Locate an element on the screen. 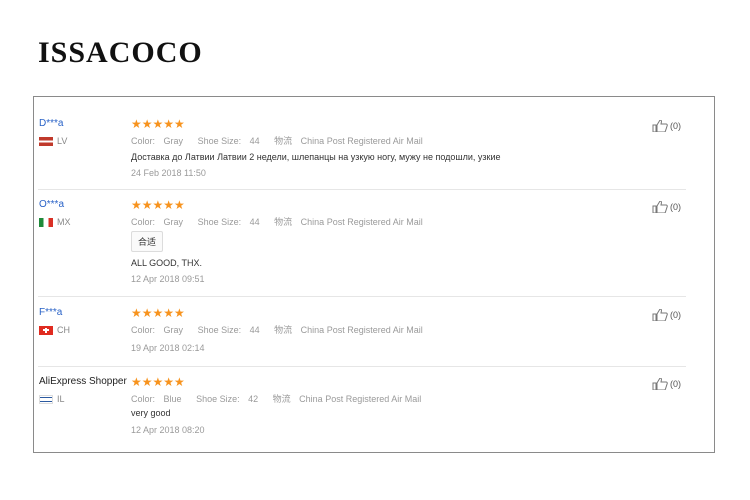  shoe-size-value: 42 is located at coordinates (253, 399).